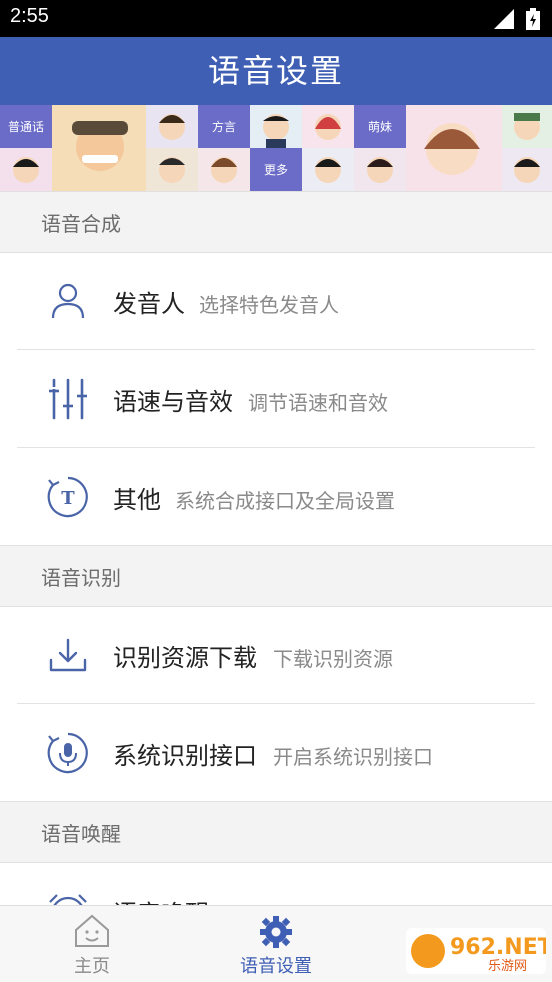 The width and height of the screenshot is (552, 982). Describe the element at coordinates (276, 18) in the screenshot. I see `status-bar: 2:55` at that location.